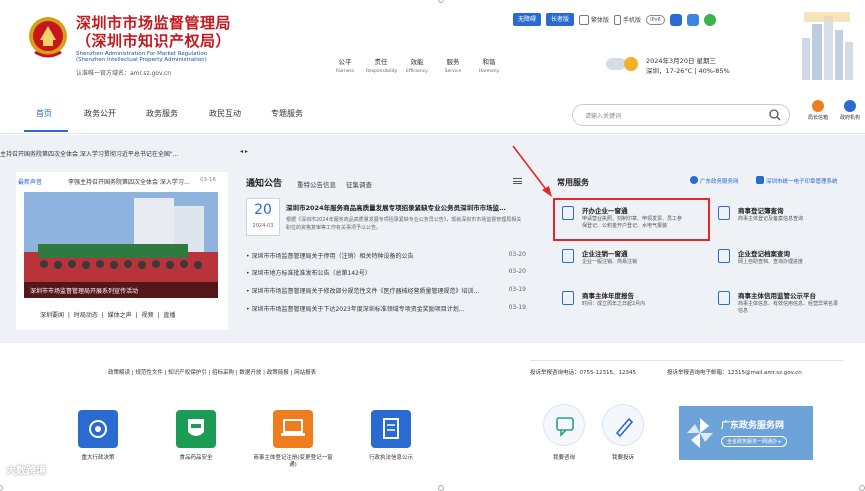  I want to click on complaint-email: 投诉举报咨询电子邮箱：12315@mail.amr.sz.gov.cn, so click(734, 372).